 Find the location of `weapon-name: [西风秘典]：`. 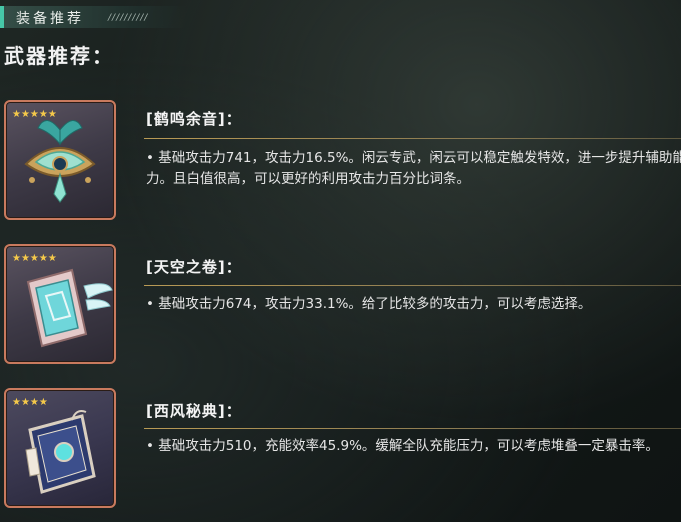

weapon-name: [西风秘典]： is located at coordinates (194, 411).